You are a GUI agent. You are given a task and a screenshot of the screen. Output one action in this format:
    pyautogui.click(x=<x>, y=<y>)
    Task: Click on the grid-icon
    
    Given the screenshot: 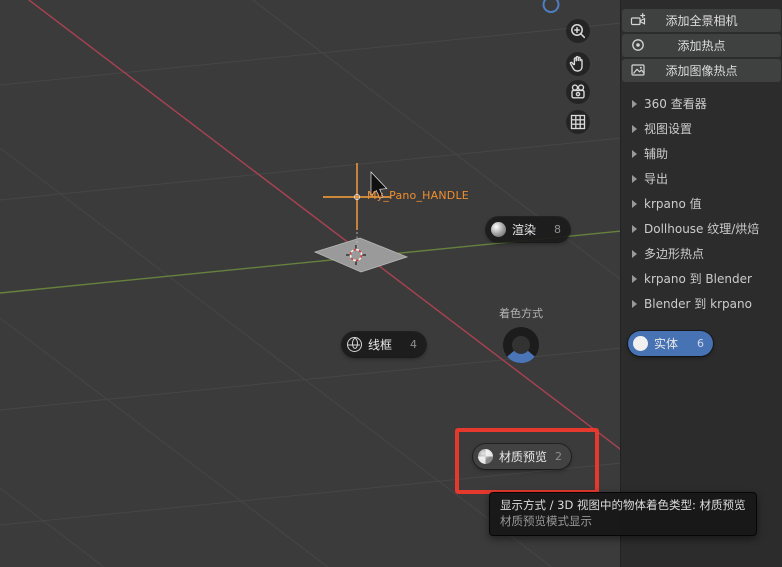 What is the action you would take?
    pyautogui.click(x=578, y=122)
    